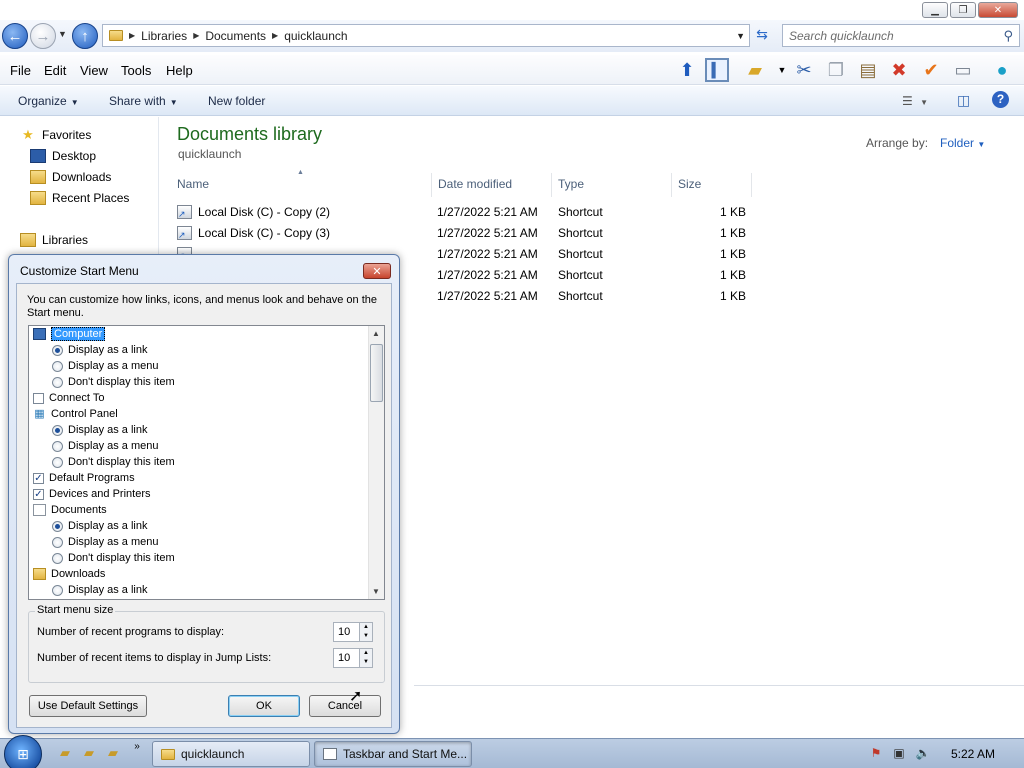 The image size is (1024, 768). What do you see at coordinates (62, 34) in the screenshot?
I see `recent-pages-dropdown: ▼` at bounding box center [62, 34].